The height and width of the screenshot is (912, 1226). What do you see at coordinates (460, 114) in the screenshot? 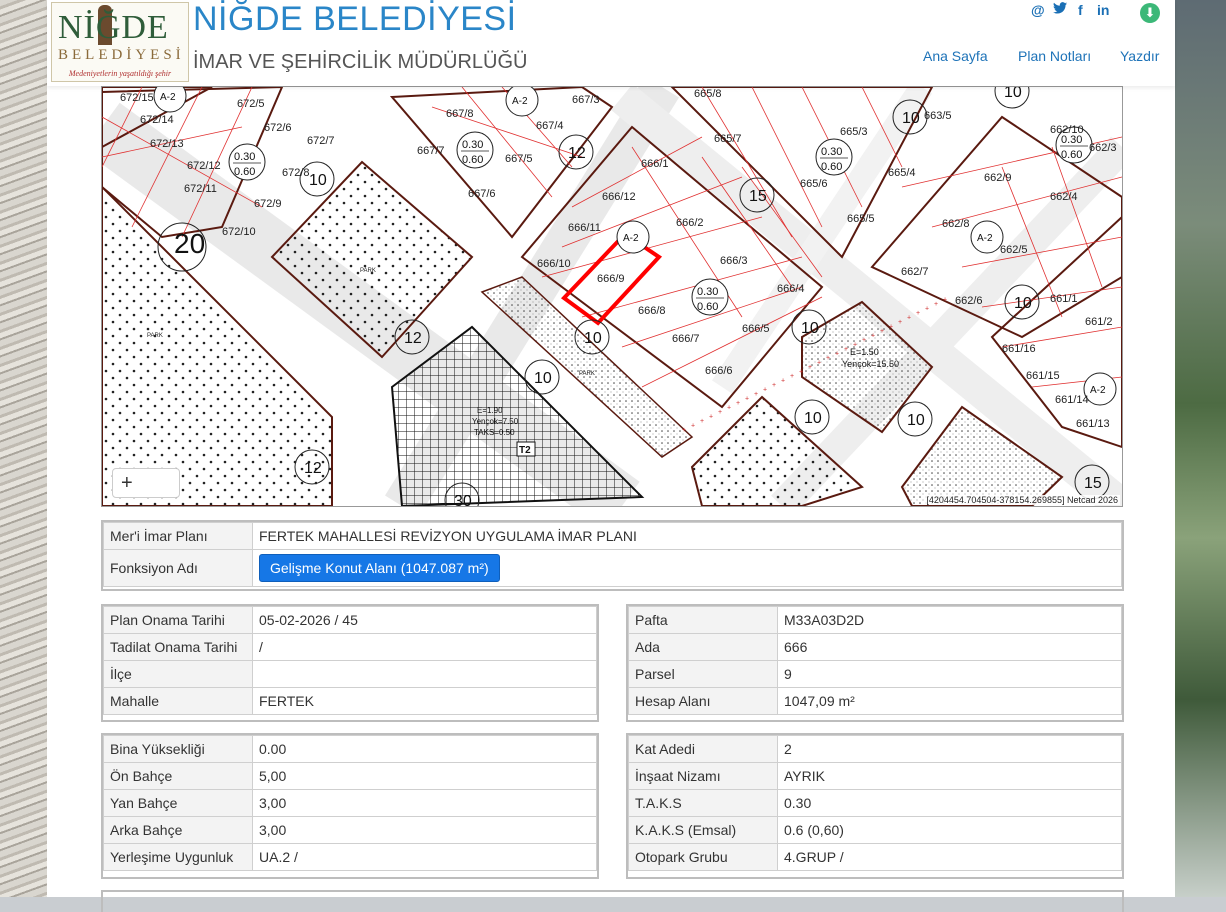
I see `parcel-label: 667/8` at bounding box center [460, 114].